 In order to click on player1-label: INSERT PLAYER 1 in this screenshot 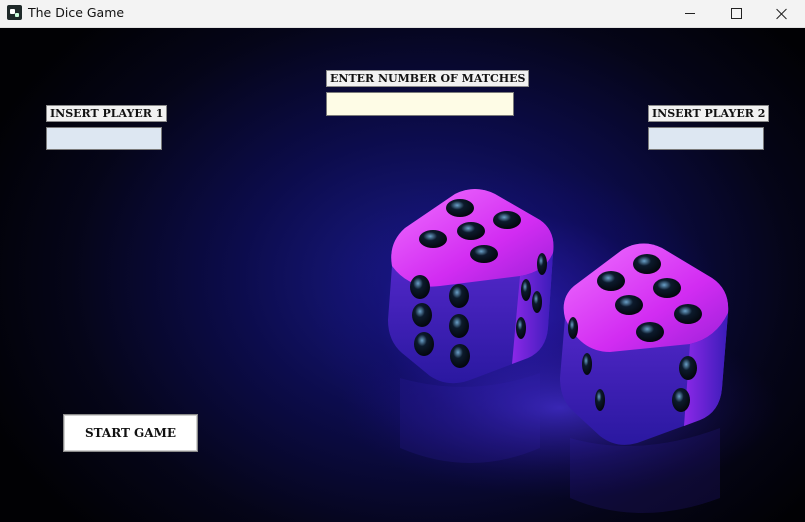, I will do `click(107, 113)`.